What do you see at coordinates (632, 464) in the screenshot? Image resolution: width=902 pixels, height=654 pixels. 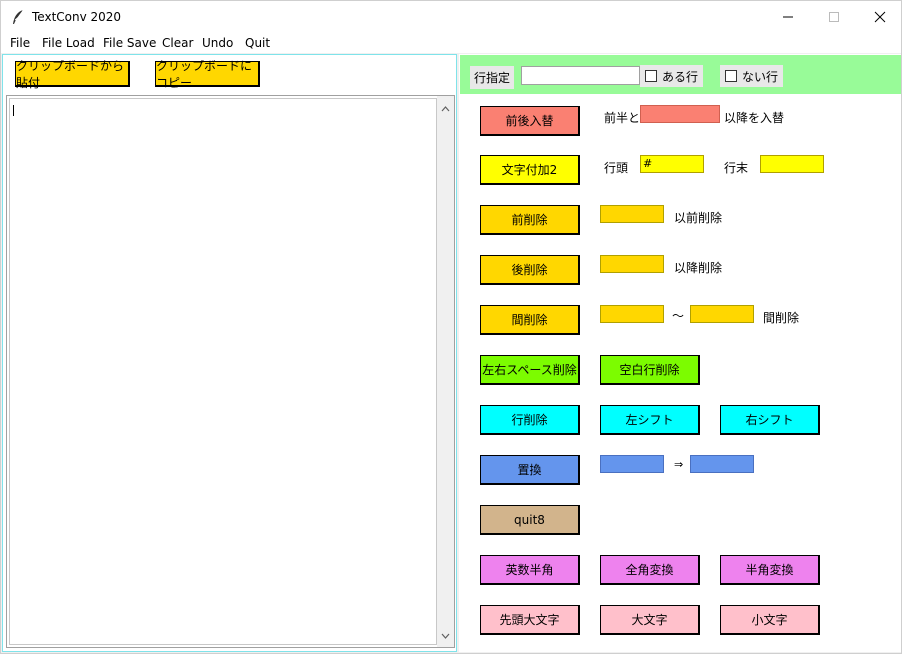 I see `replace-from-input` at bounding box center [632, 464].